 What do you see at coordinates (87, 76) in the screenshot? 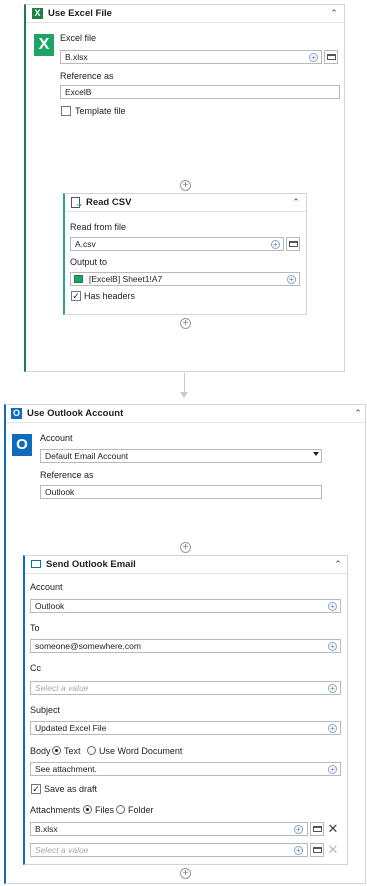
I see `reference-label: Reference as` at bounding box center [87, 76].